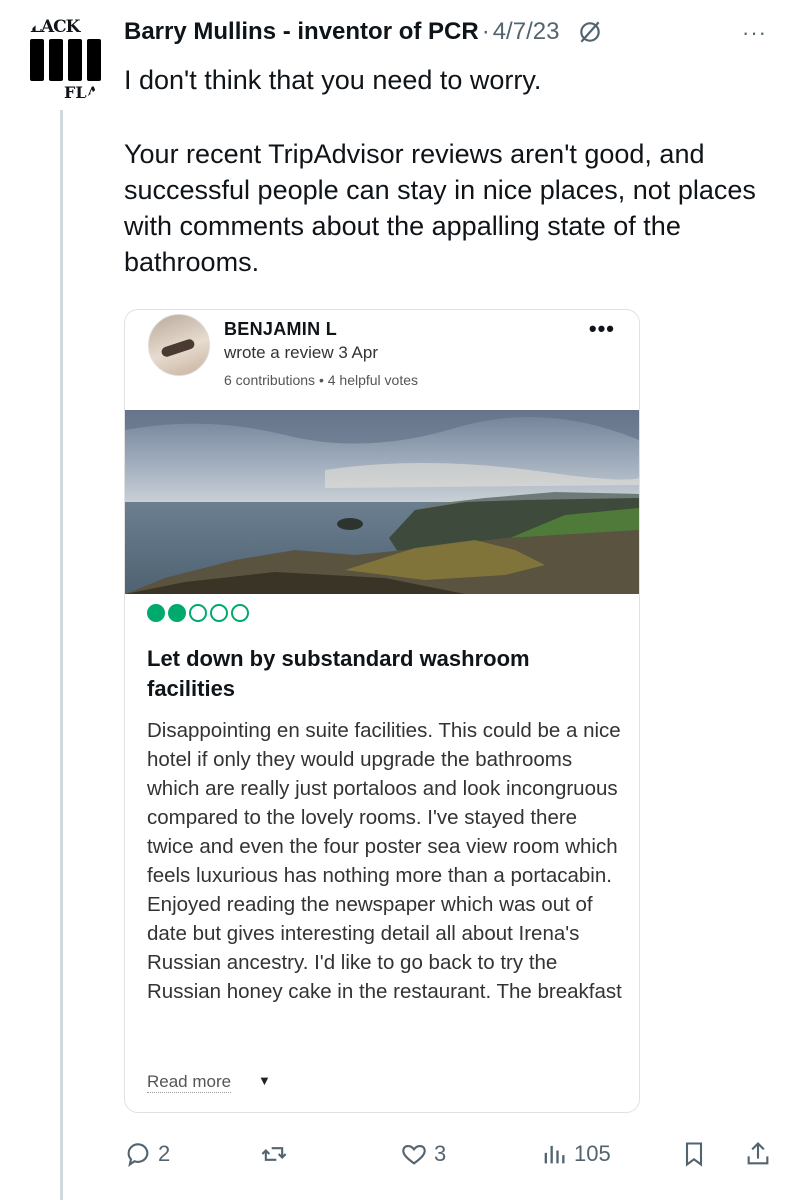  What do you see at coordinates (301, 32) in the screenshot?
I see `author-name: Barry Mullins - inventor of PCR` at bounding box center [301, 32].